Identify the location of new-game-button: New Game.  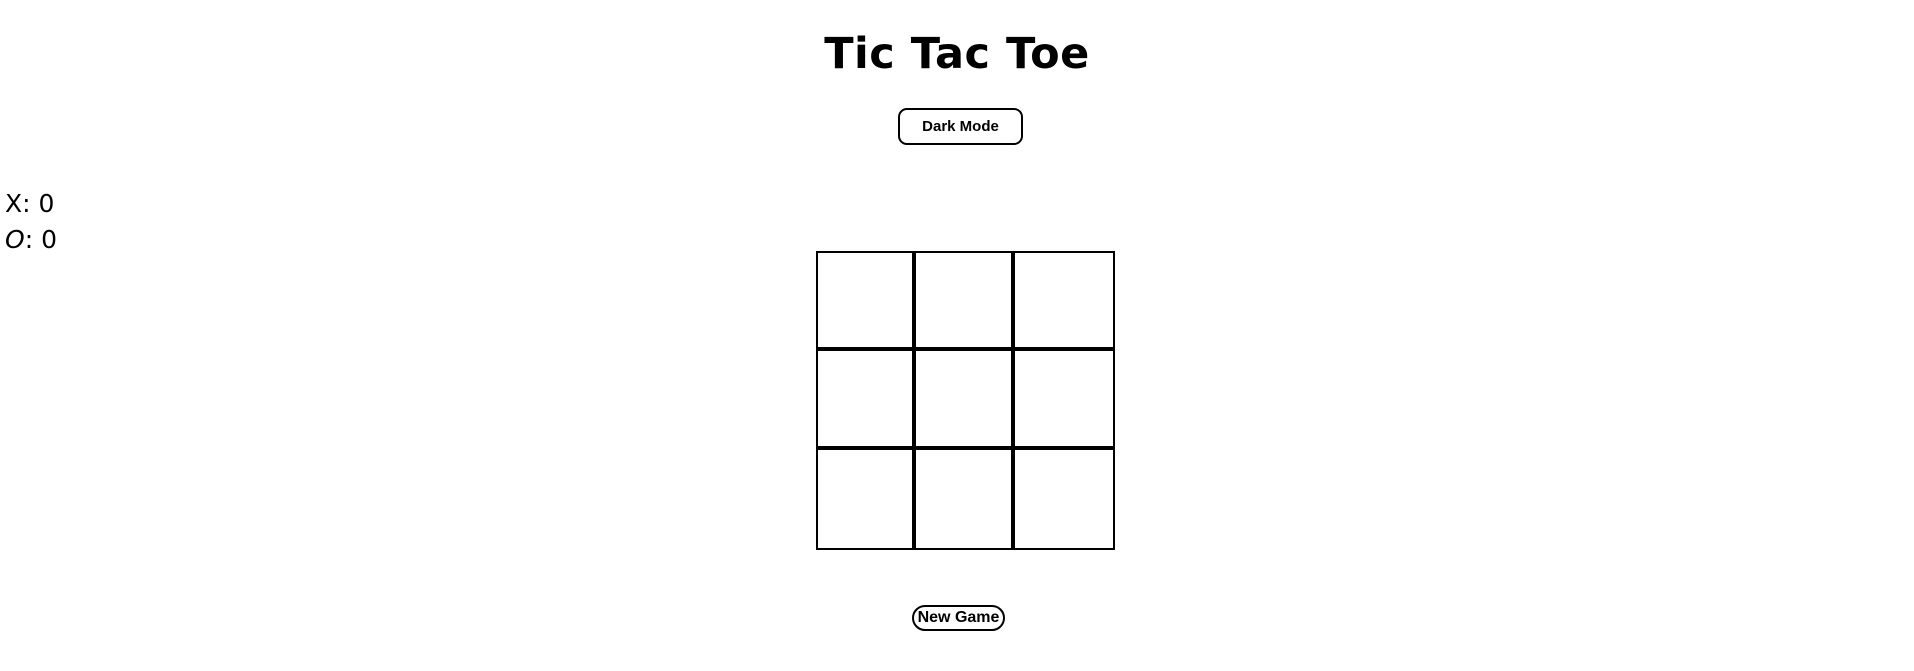
(958, 618).